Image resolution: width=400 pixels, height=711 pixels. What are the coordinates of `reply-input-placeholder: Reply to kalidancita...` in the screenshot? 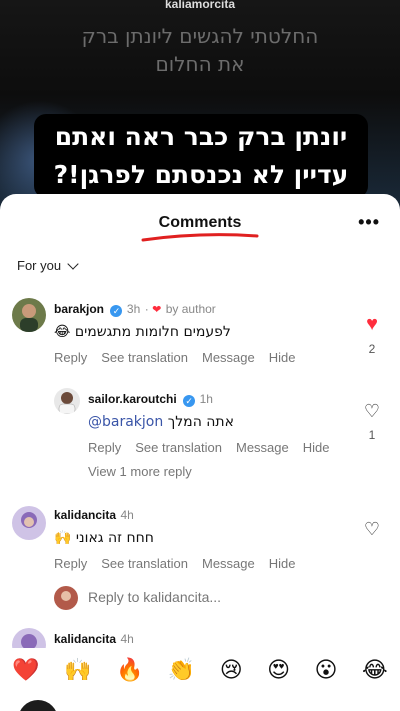 It's located at (154, 597).